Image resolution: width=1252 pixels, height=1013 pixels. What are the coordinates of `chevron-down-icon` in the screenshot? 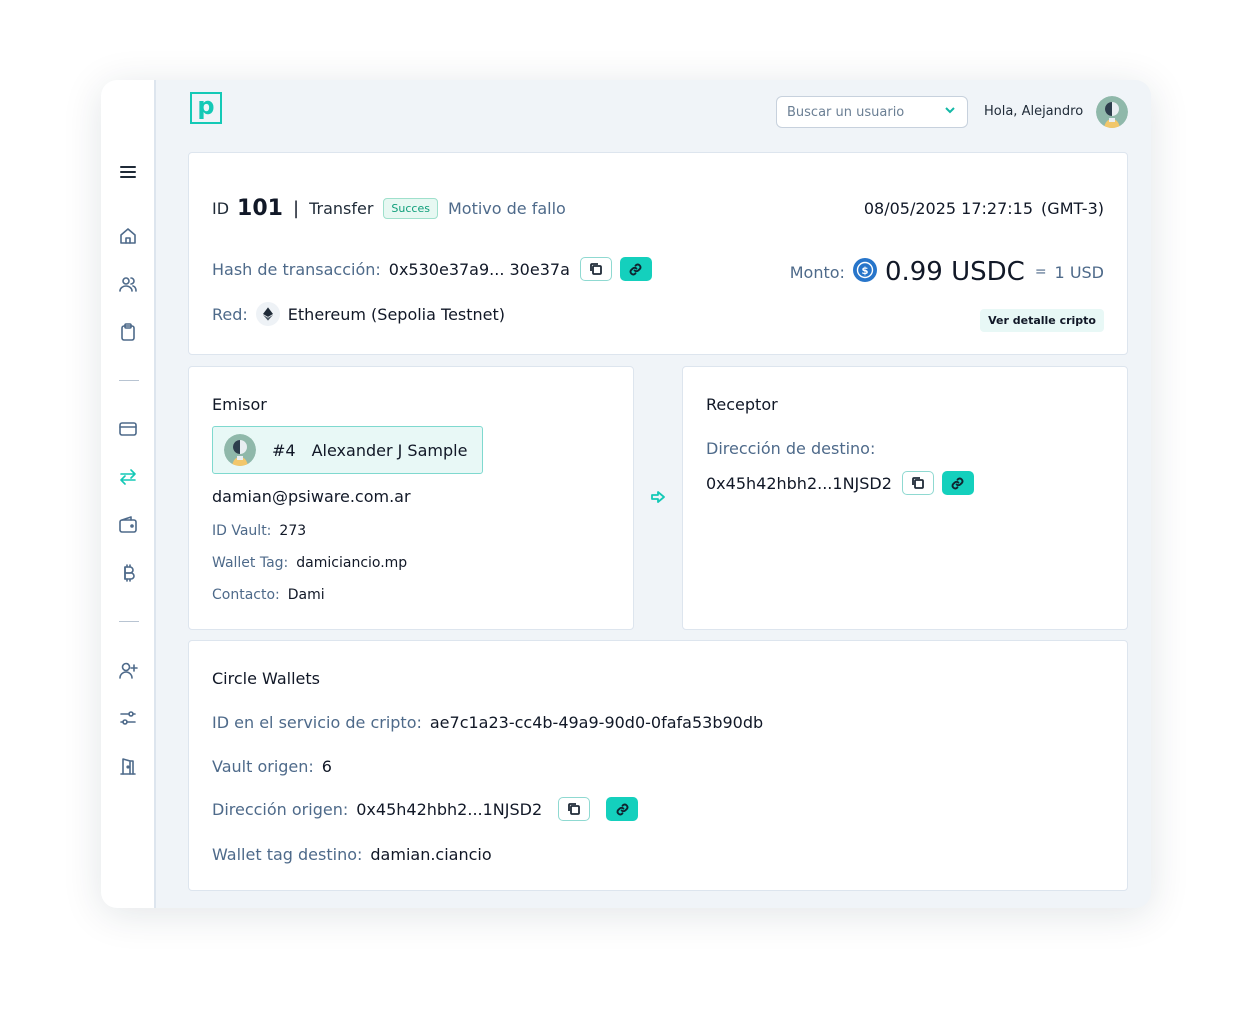 It's located at (950, 112).